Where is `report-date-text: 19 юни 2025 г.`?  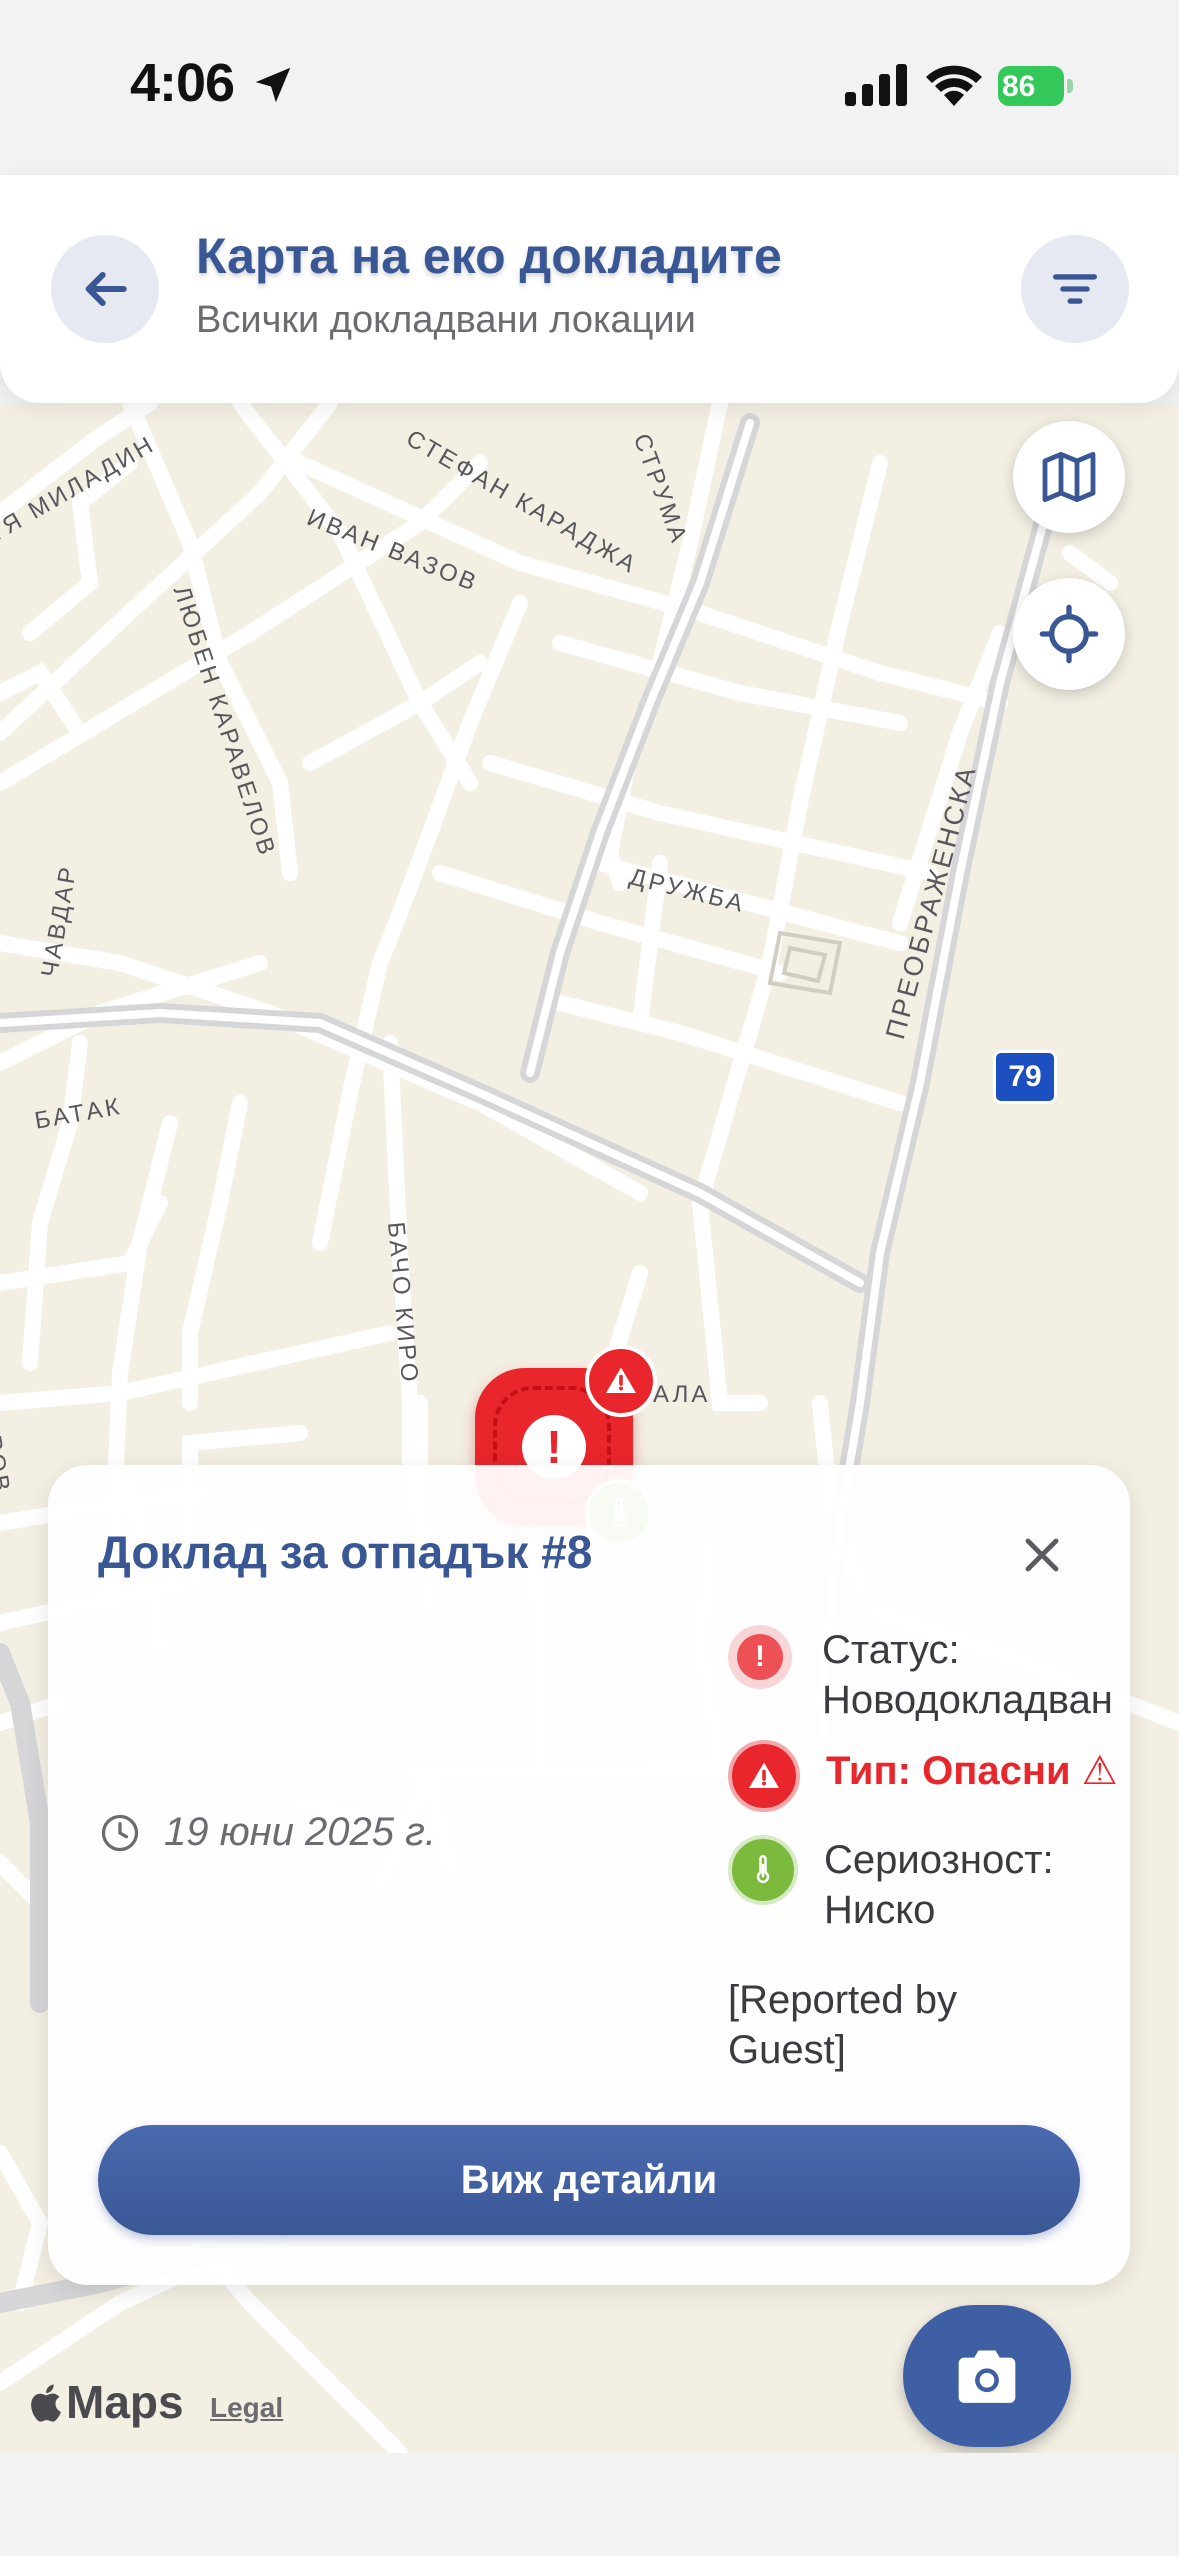
report-date-text: 19 юни 2025 г. is located at coordinates (300, 1832).